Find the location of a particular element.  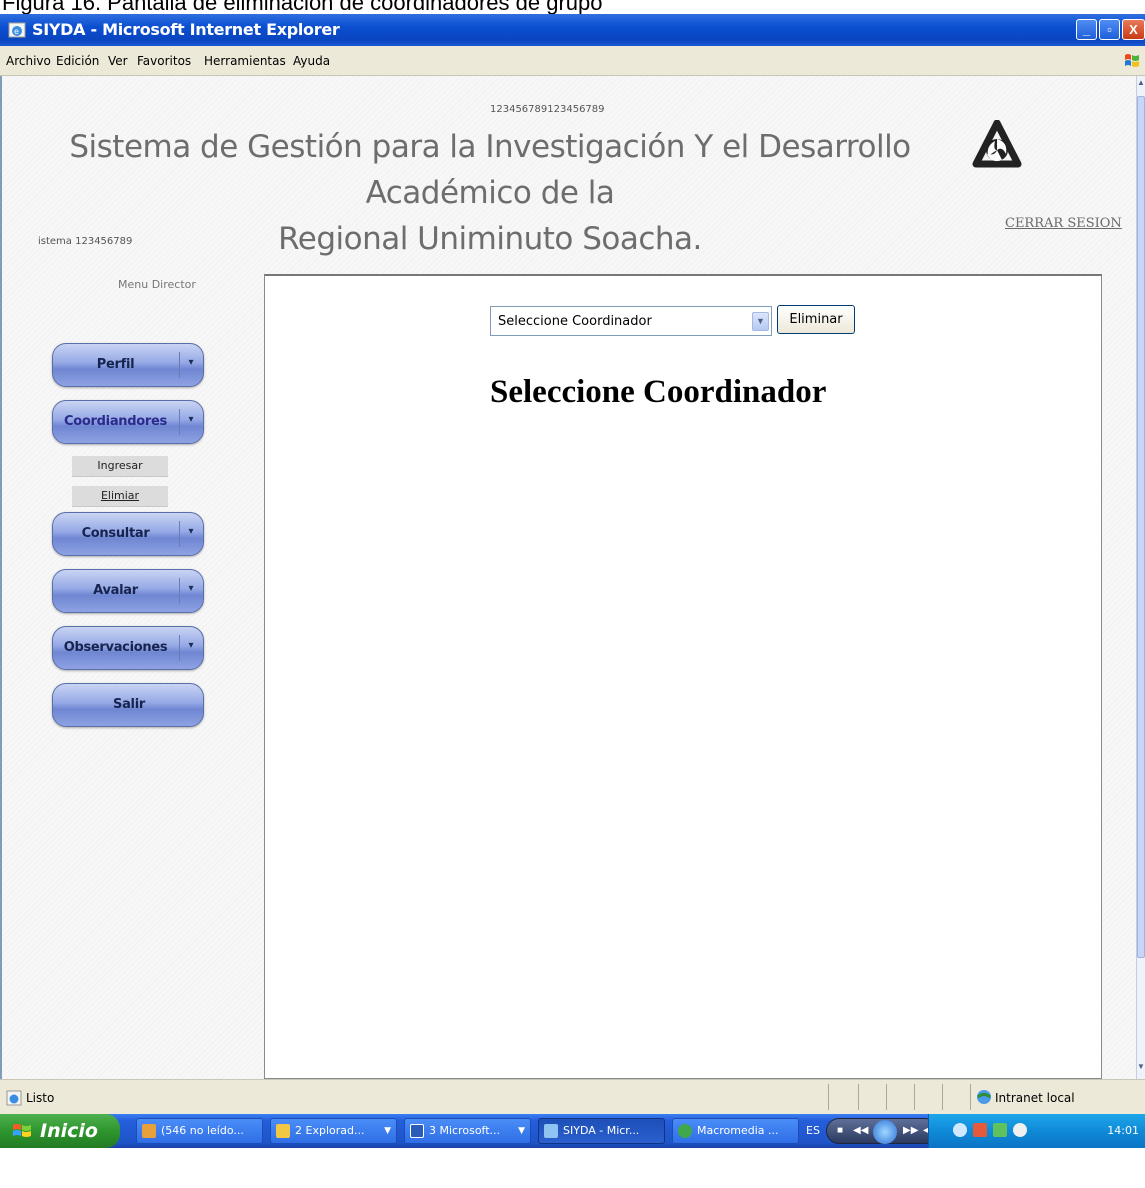

browser-icon is located at coordinates (149, 1131).